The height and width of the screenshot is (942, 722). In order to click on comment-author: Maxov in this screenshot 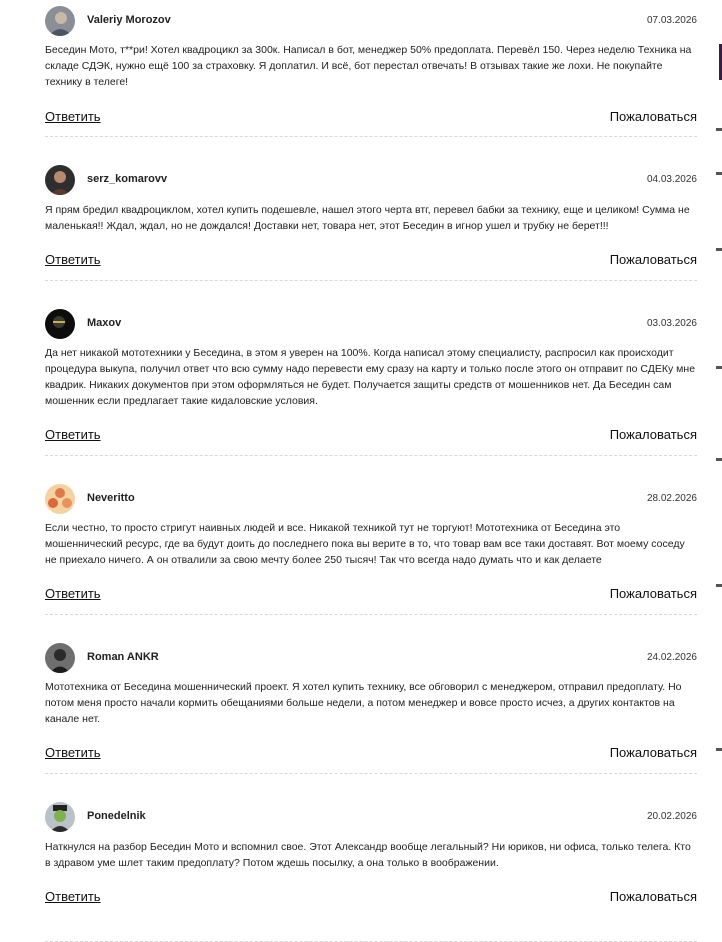, I will do `click(104, 323)`.